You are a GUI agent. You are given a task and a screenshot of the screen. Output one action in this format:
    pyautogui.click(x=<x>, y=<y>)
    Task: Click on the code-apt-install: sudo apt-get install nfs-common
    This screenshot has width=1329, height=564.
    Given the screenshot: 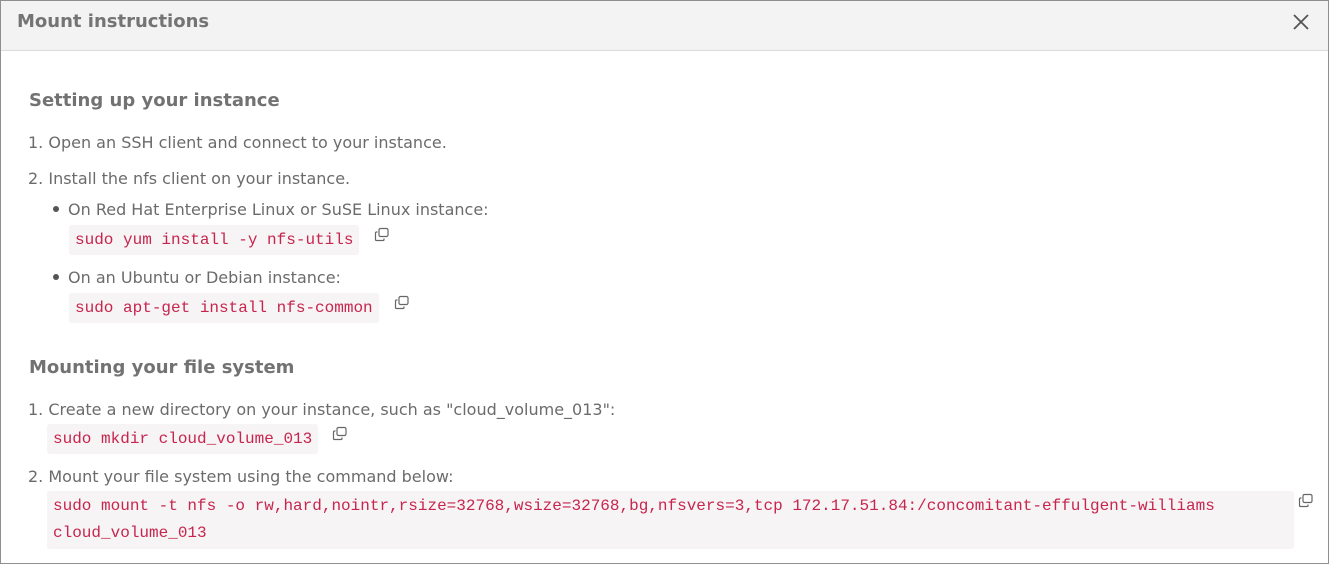 What is the action you would take?
    pyautogui.click(x=224, y=308)
    